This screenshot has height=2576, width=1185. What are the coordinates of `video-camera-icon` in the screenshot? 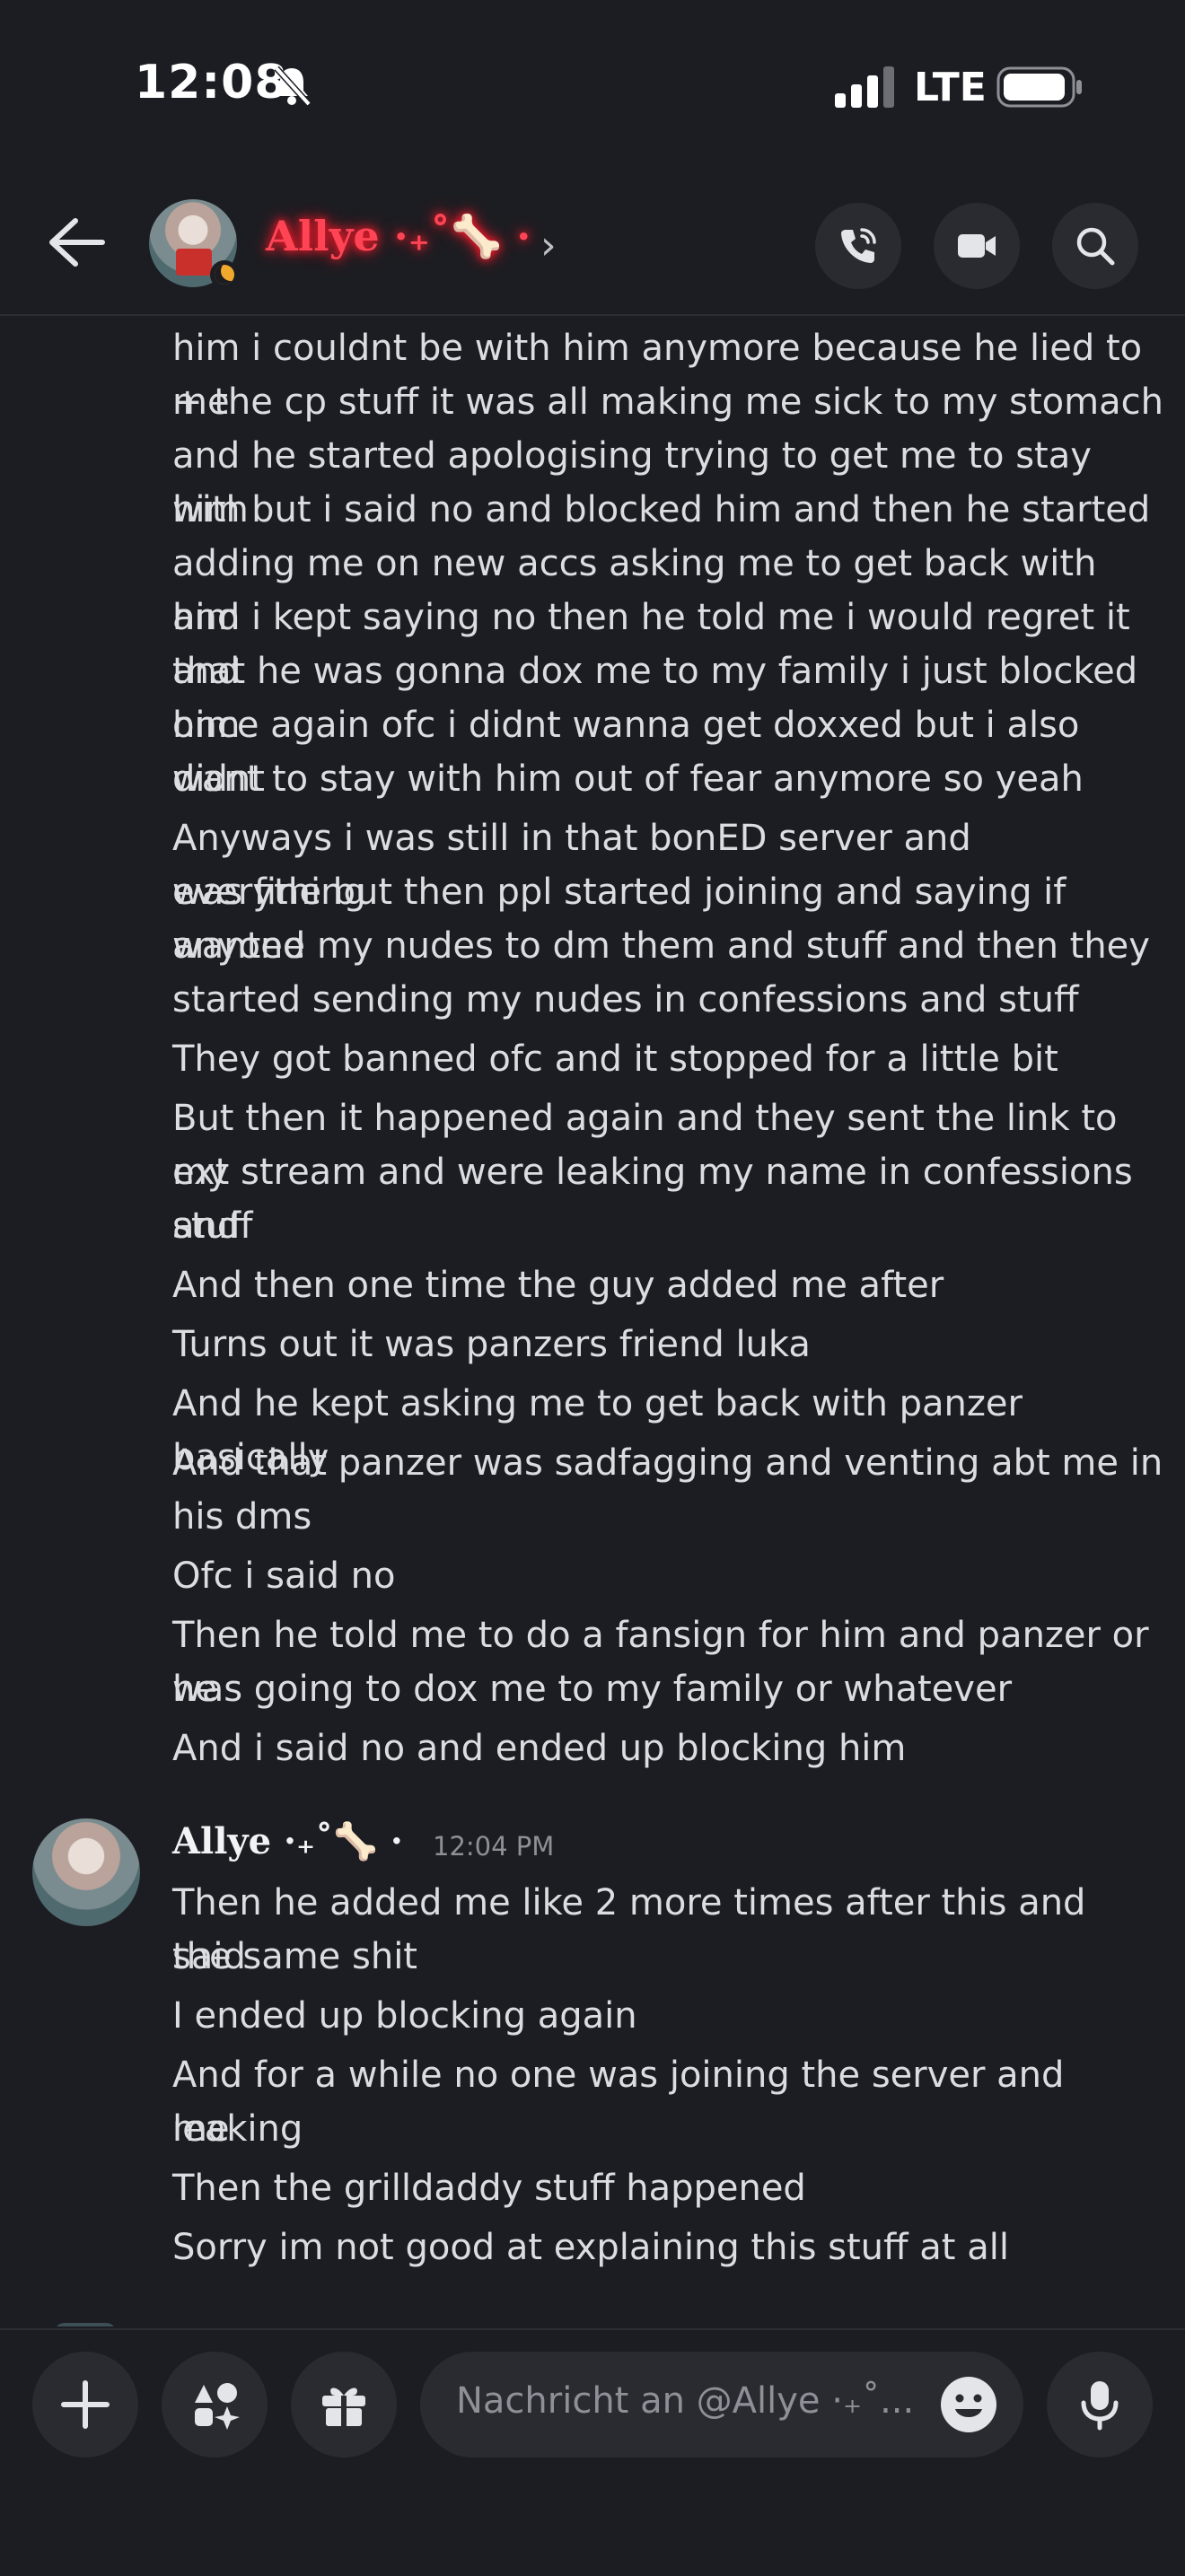 It's located at (977, 246).